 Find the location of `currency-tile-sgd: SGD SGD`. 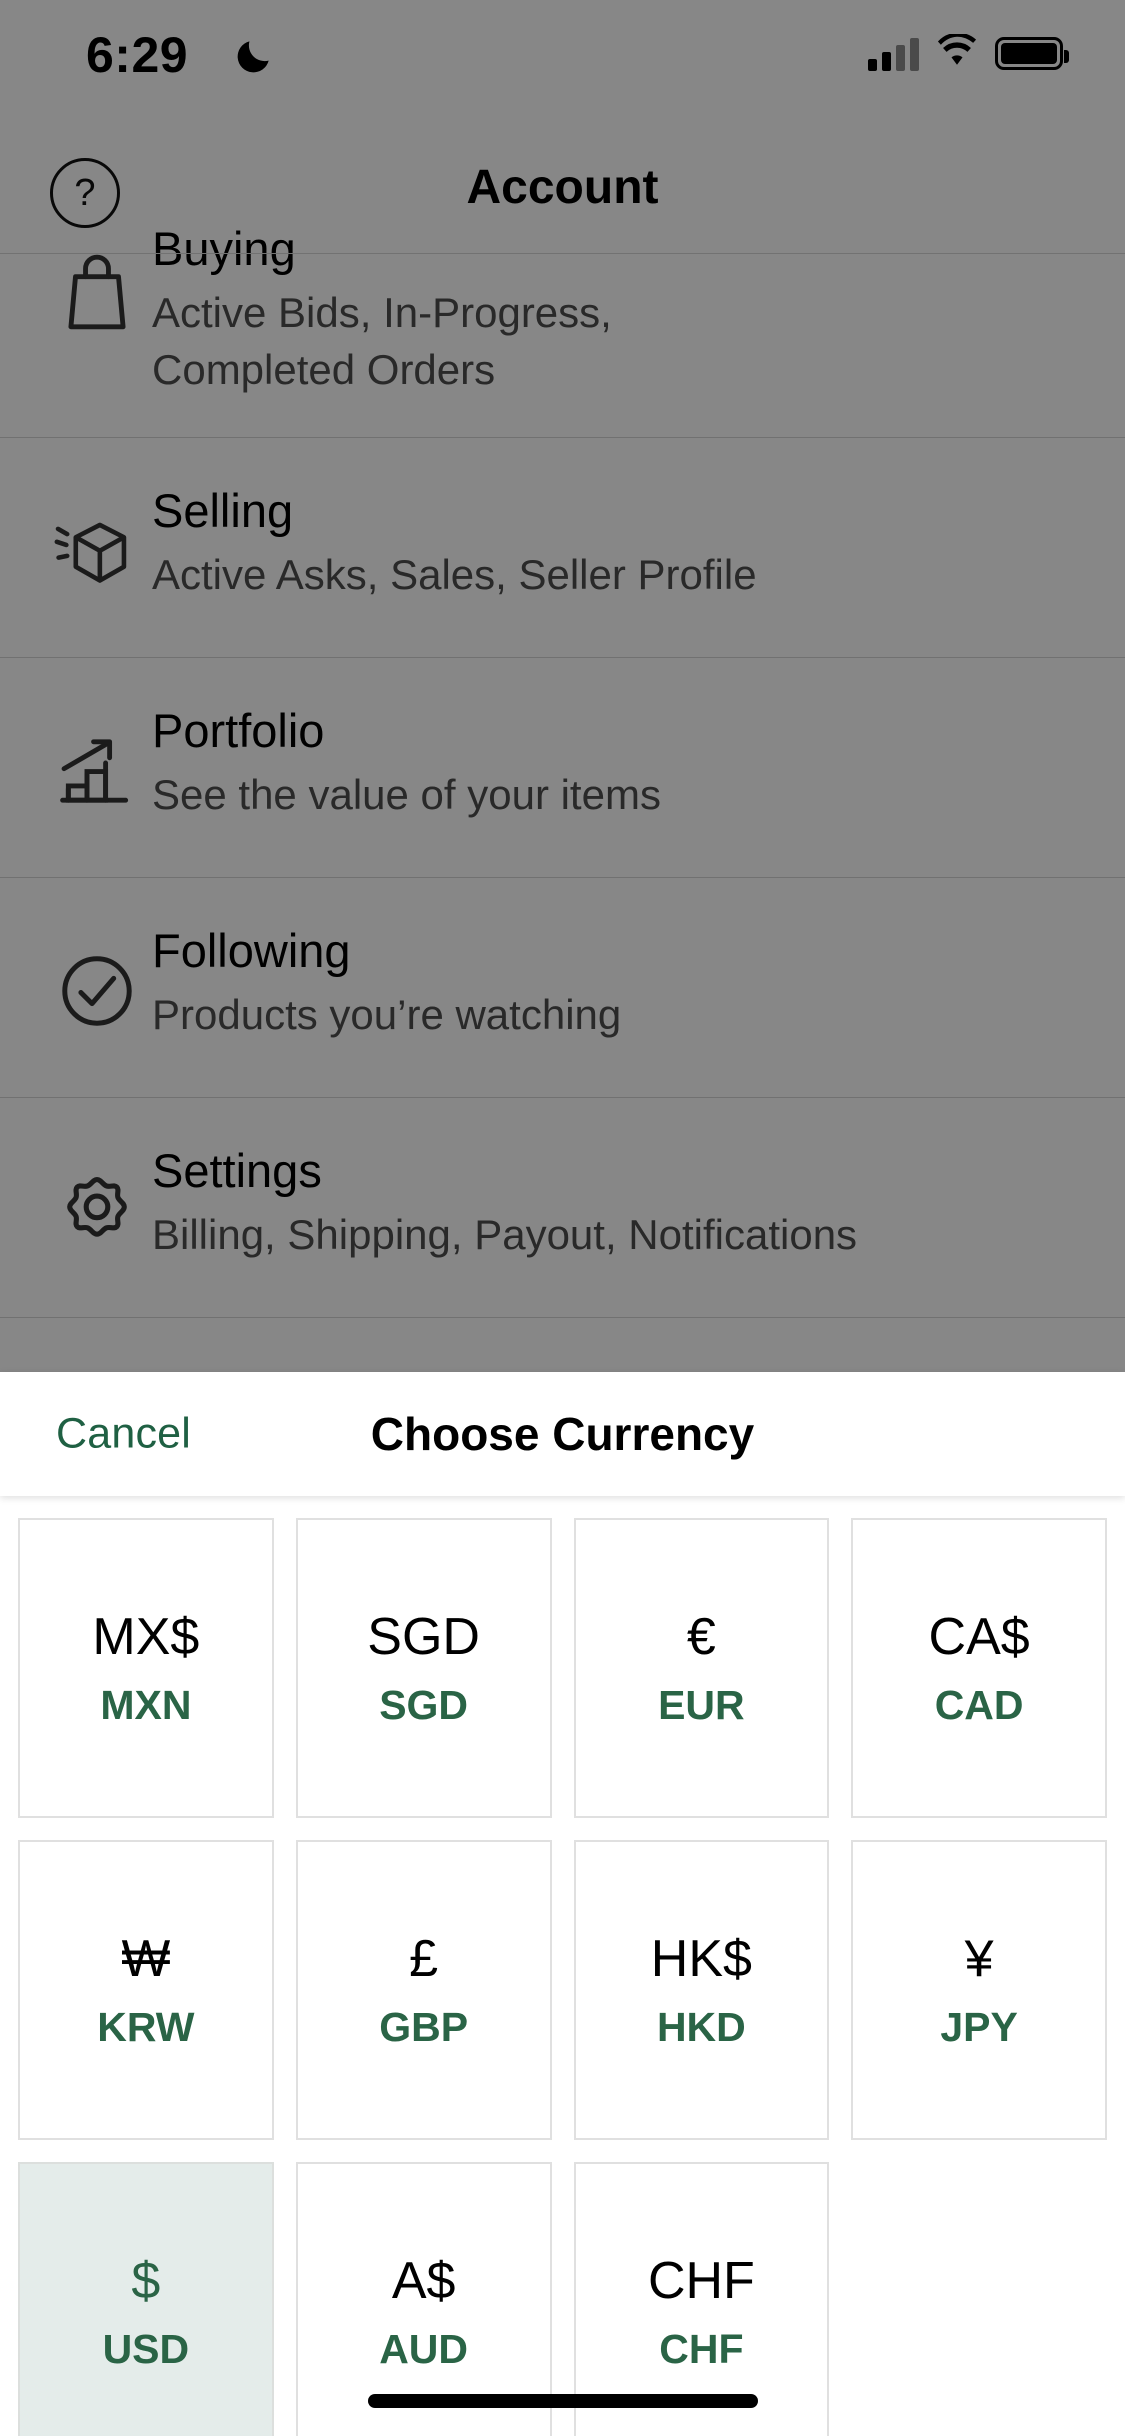

currency-tile-sgd: SGD SGD is located at coordinates (423, 1668).